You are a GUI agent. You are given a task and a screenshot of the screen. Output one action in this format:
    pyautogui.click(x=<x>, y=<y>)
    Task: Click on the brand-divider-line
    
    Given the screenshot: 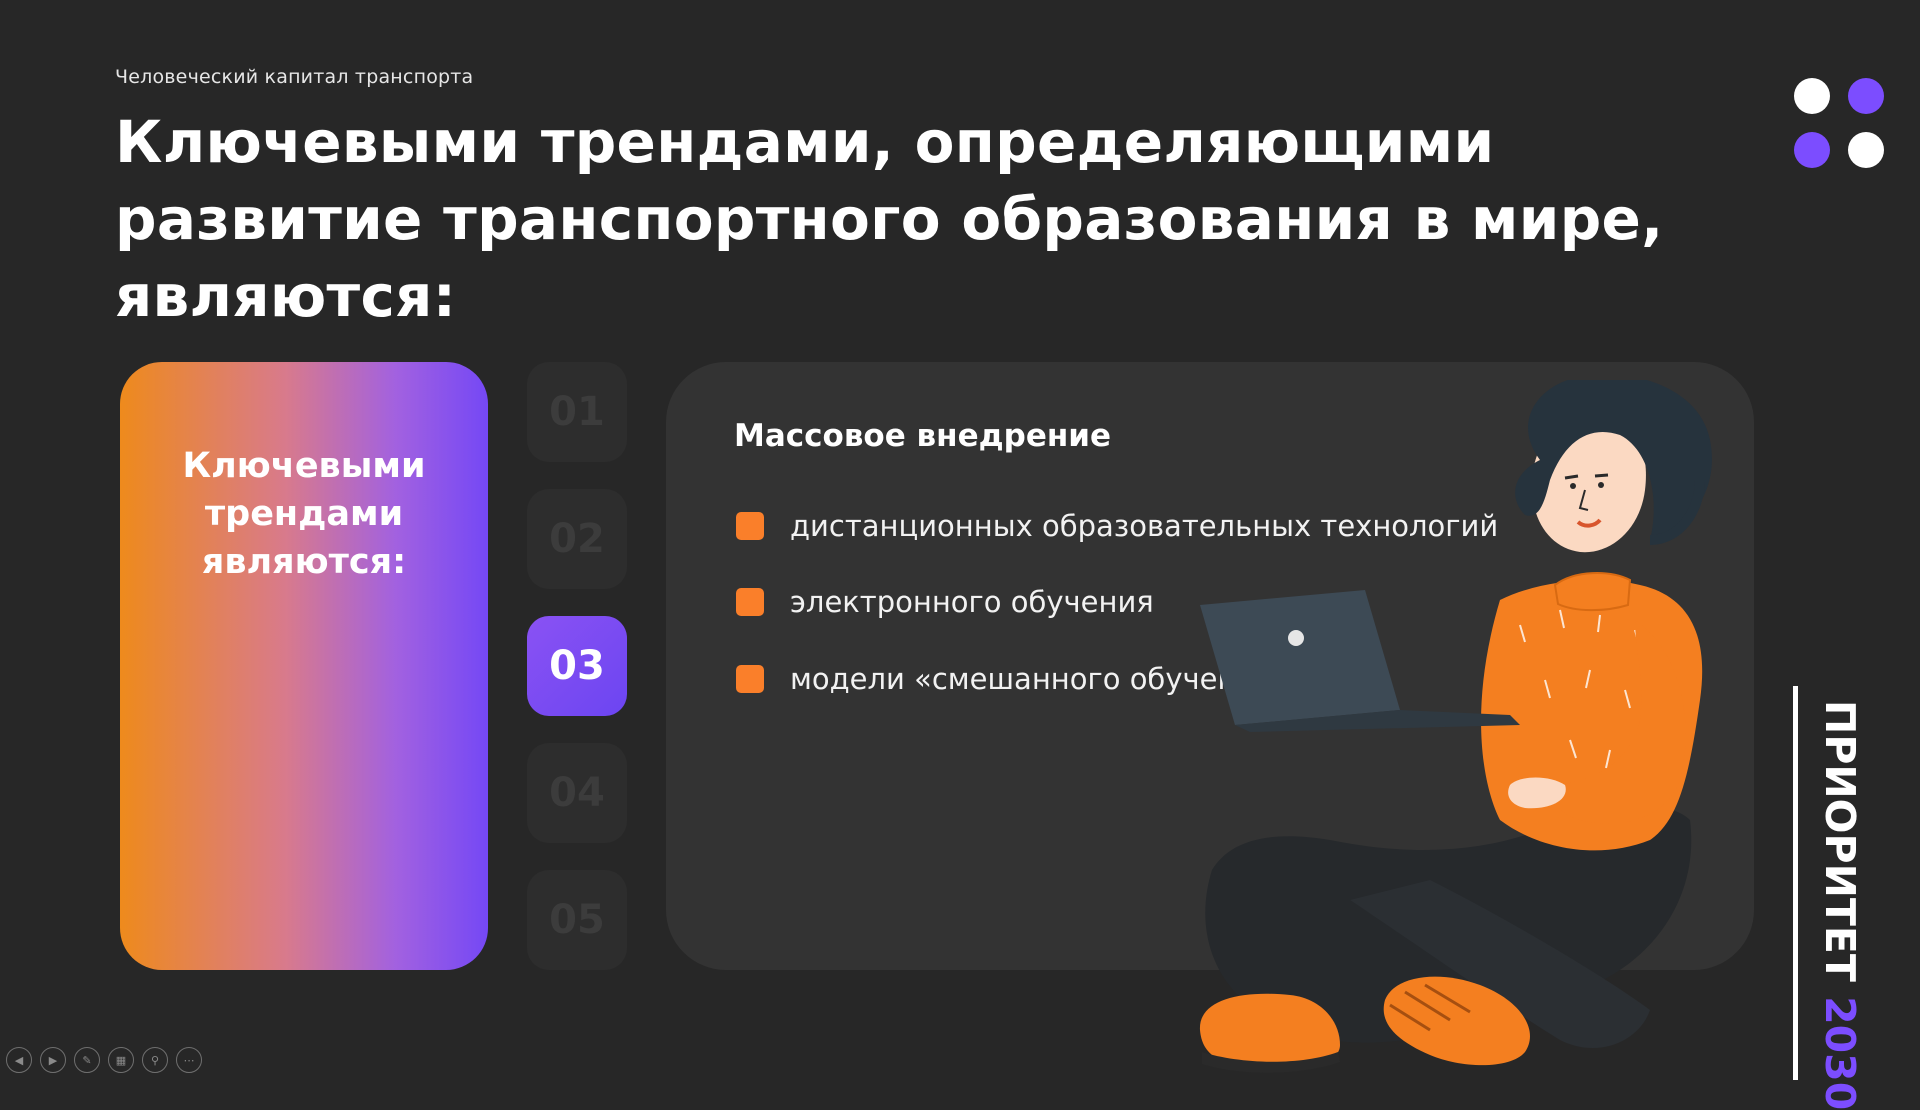 What is the action you would take?
    pyautogui.click(x=1795, y=883)
    